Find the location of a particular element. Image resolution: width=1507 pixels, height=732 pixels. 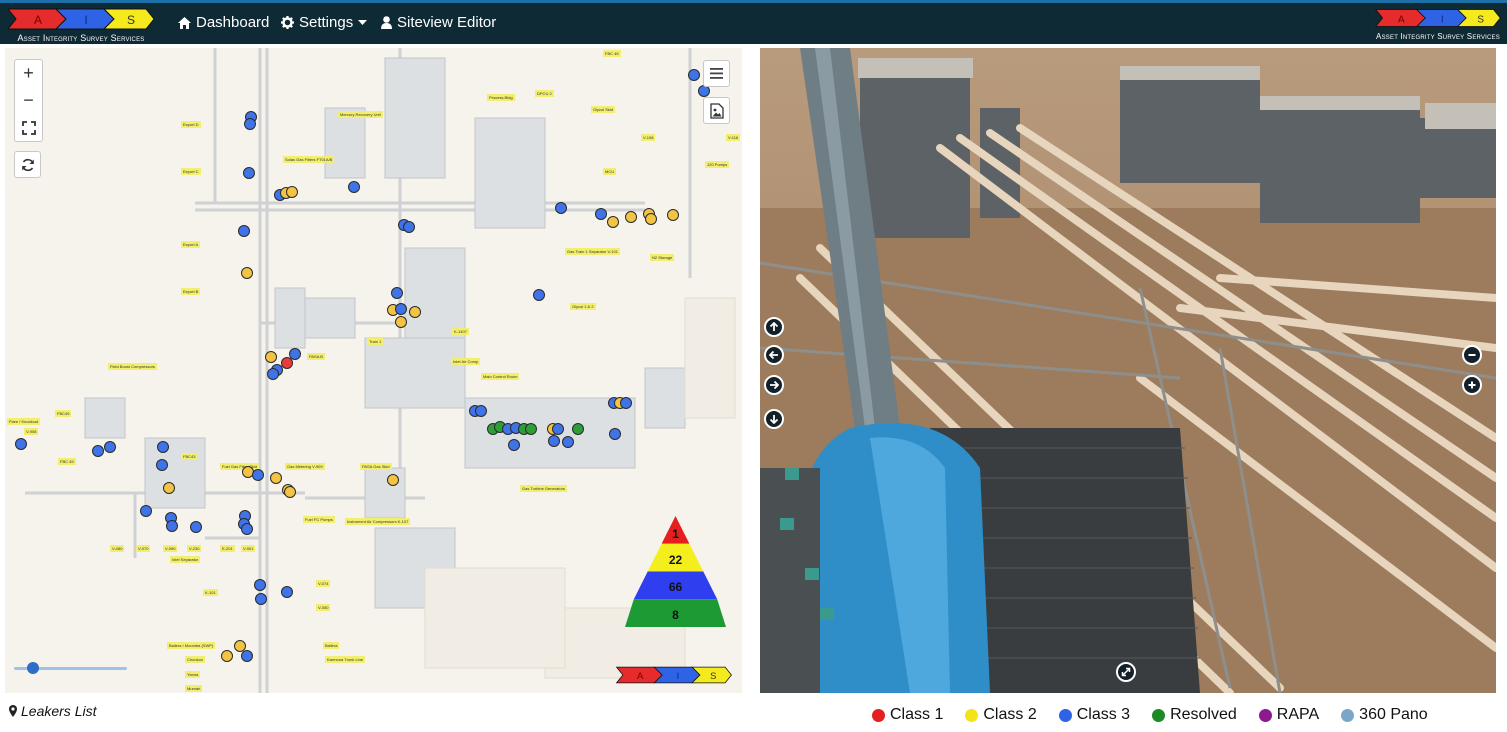

nav-settings: Settings is located at coordinates (324, 22).